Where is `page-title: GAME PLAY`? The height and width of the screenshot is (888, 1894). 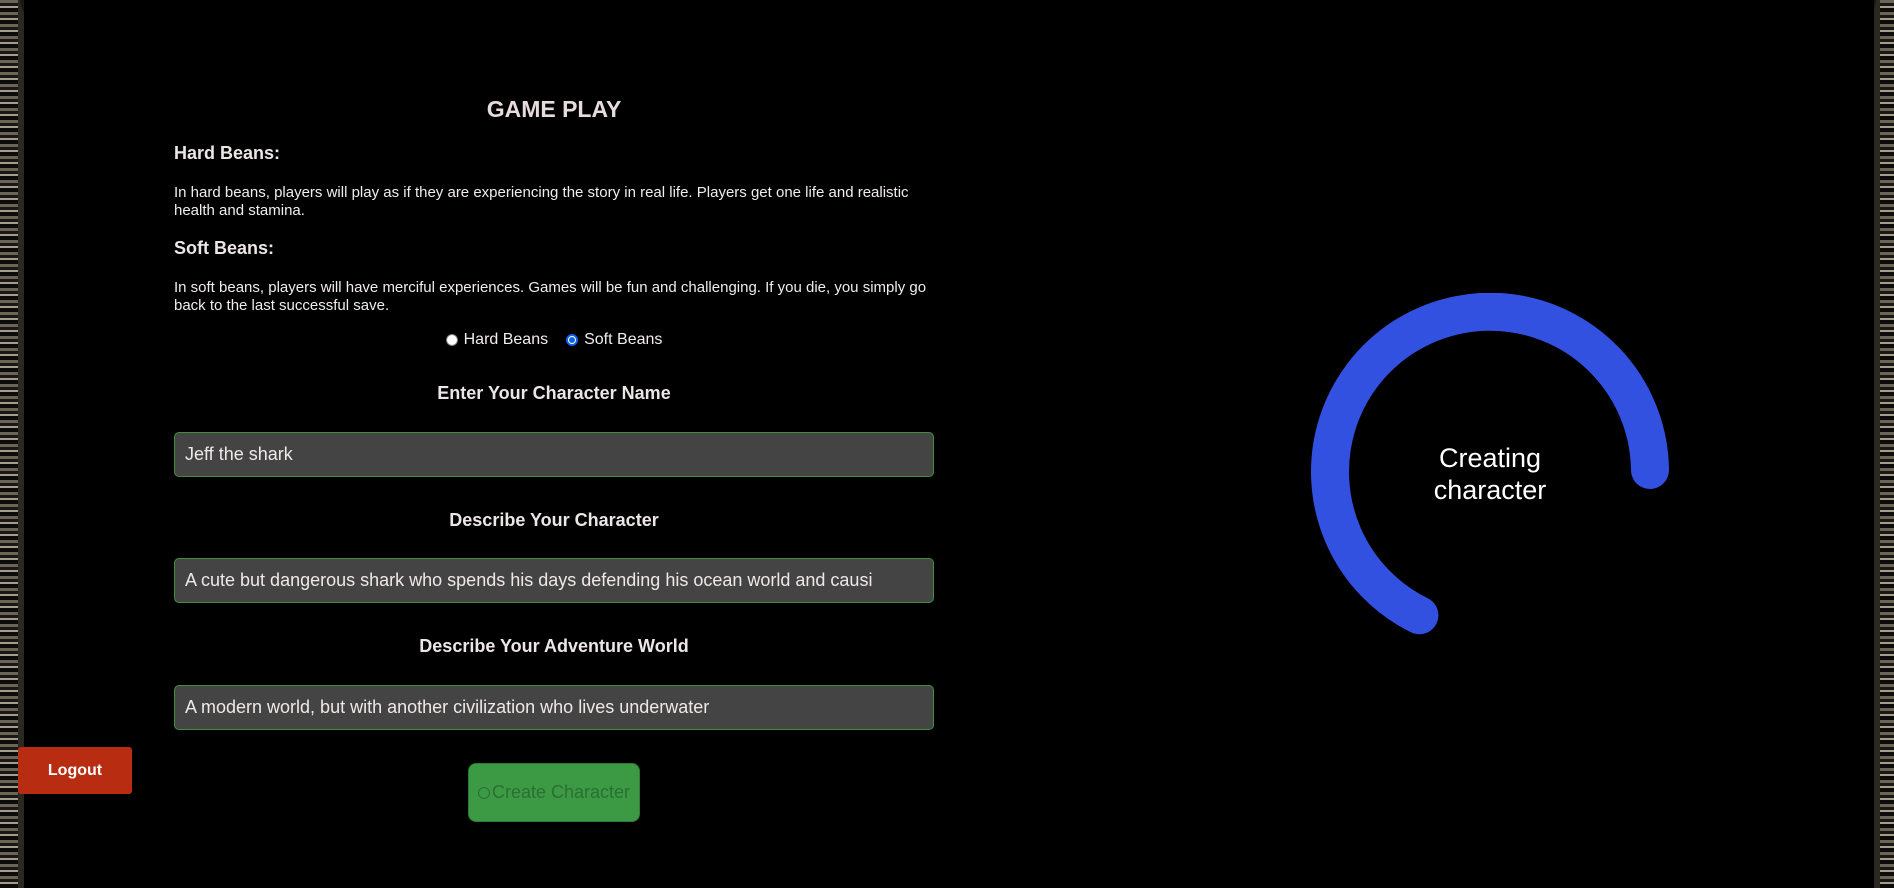 page-title: GAME PLAY is located at coordinates (554, 109).